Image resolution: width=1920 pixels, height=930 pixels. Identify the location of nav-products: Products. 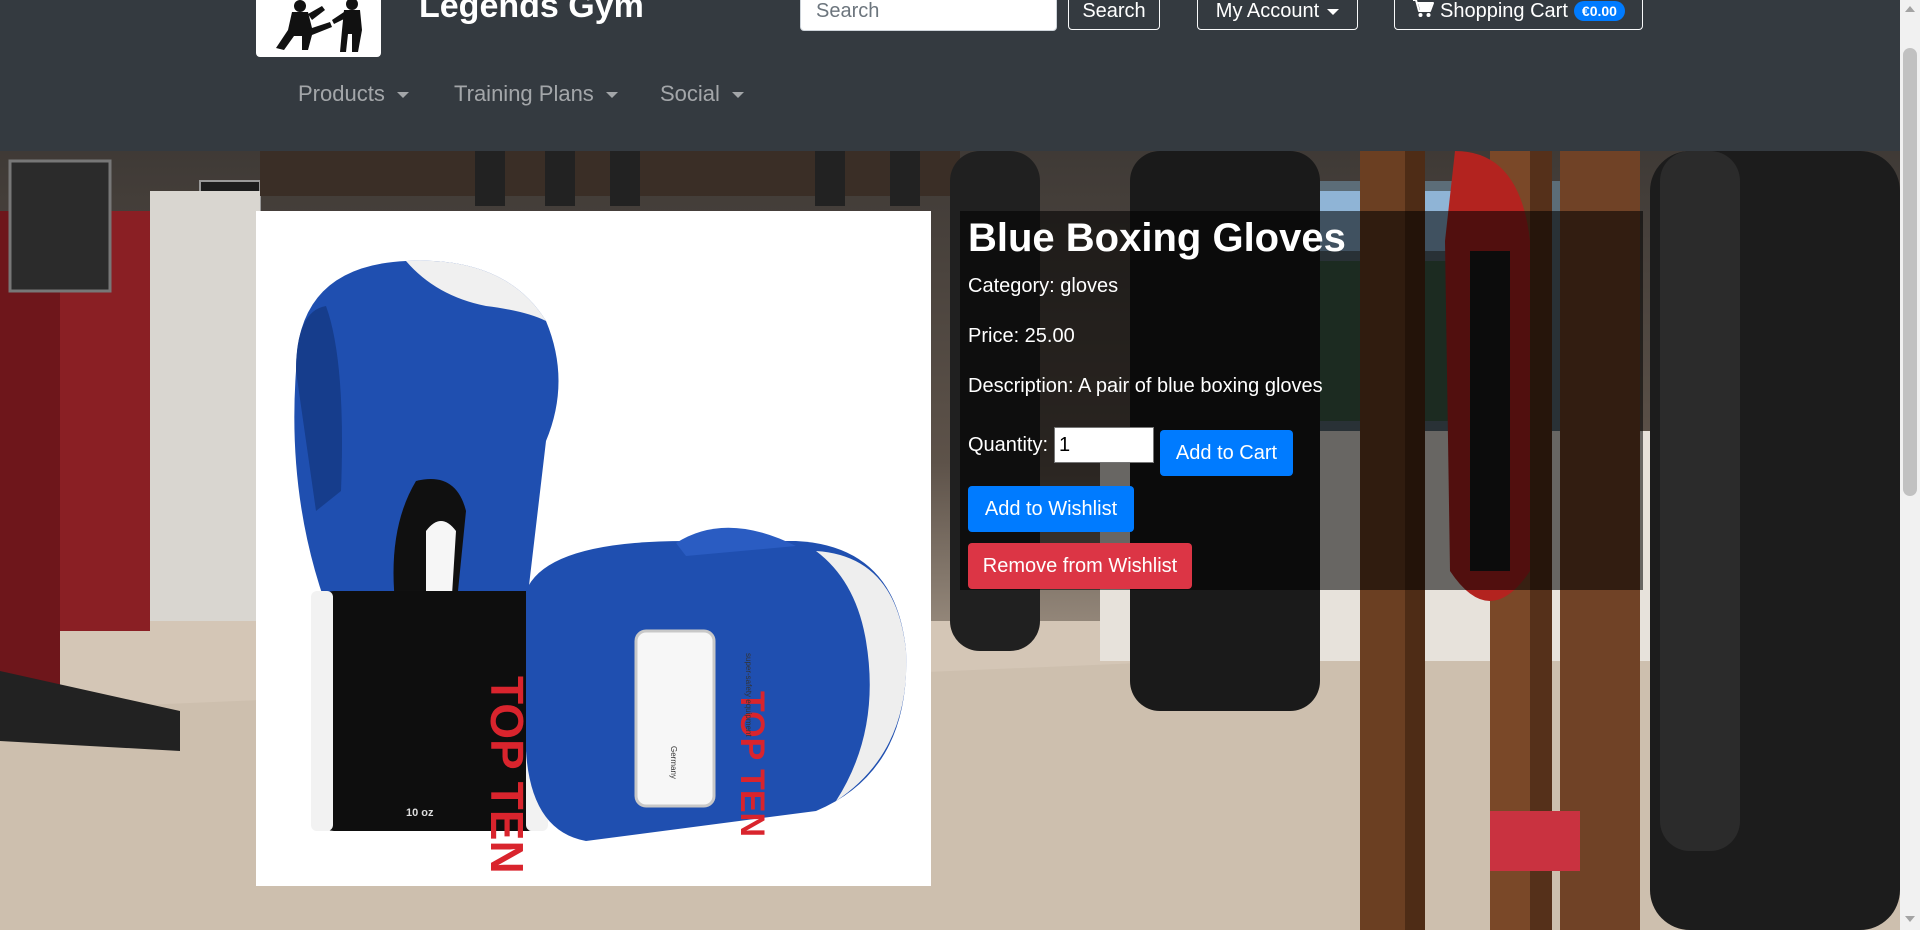
(353, 94).